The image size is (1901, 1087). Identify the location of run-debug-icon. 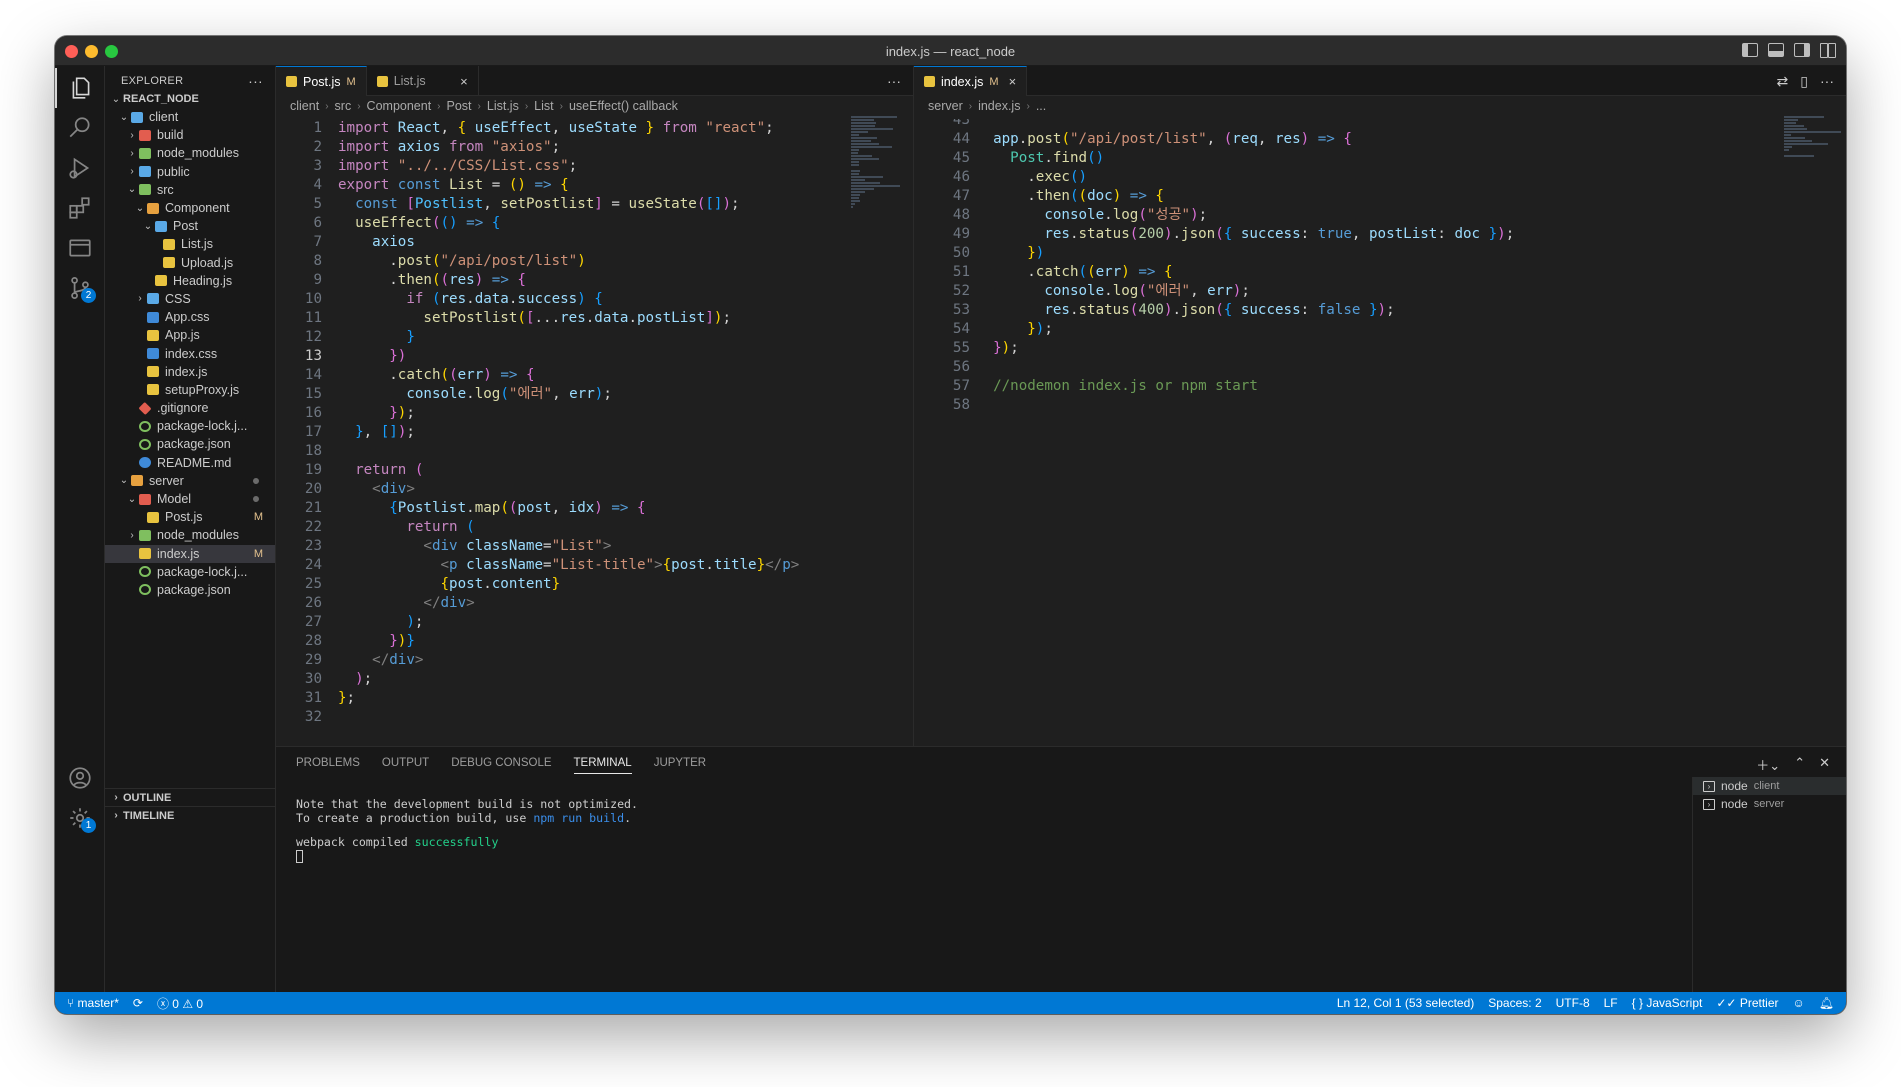
(80, 168).